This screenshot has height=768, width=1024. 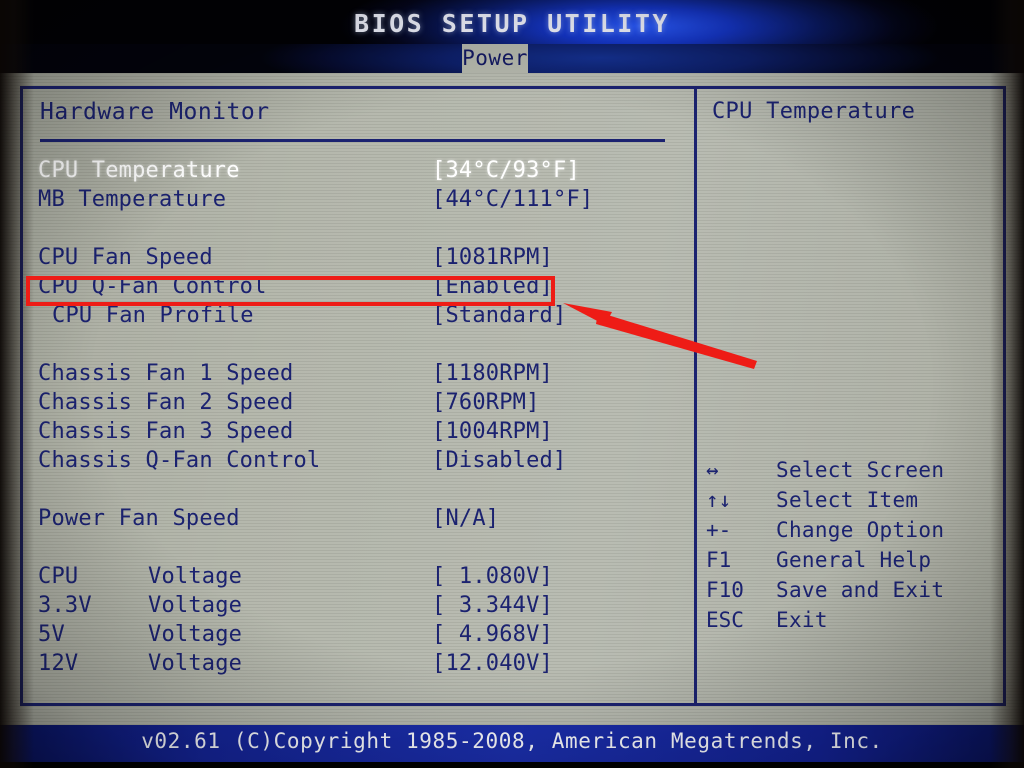 I want to click on settings-row-label: Chassis Fan 2 Speed, so click(x=166, y=402).